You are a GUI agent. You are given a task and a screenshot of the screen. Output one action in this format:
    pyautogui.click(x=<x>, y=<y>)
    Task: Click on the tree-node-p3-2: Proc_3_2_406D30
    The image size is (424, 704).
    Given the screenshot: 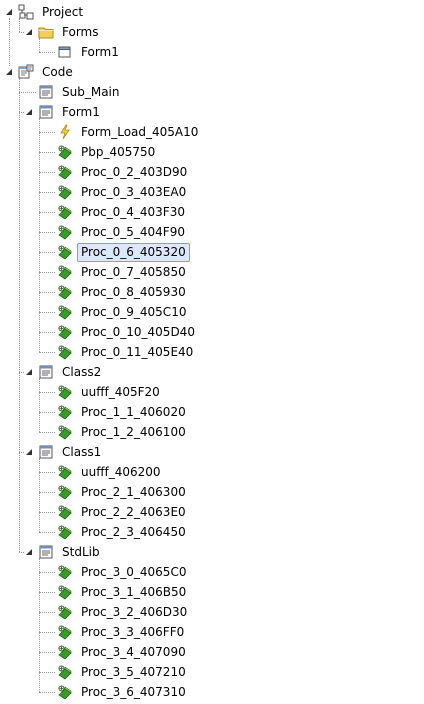 What is the action you would take?
    pyautogui.click(x=124, y=612)
    